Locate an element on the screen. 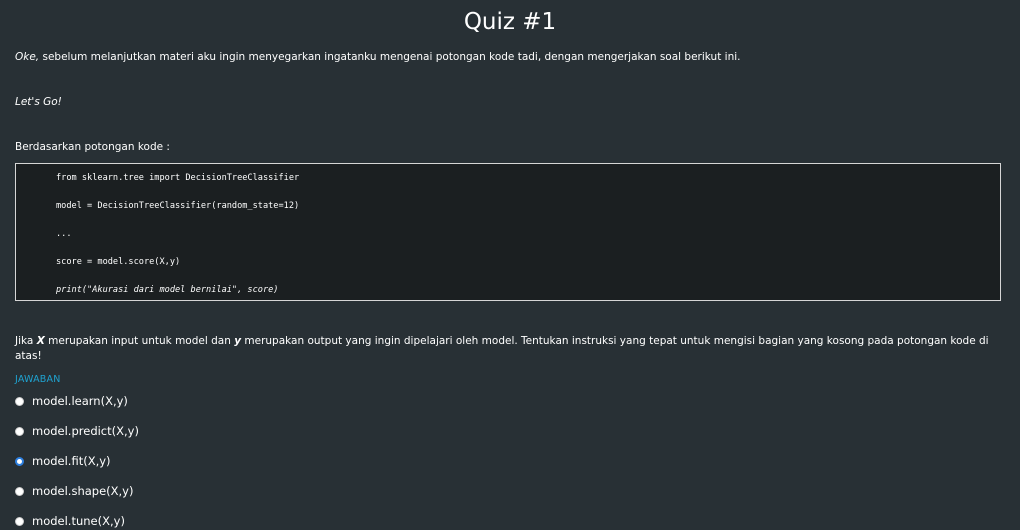 This screenshot has width=1020, height=530. answer-option-label: model.fit(X,y) is located at coordinates (71, 460).